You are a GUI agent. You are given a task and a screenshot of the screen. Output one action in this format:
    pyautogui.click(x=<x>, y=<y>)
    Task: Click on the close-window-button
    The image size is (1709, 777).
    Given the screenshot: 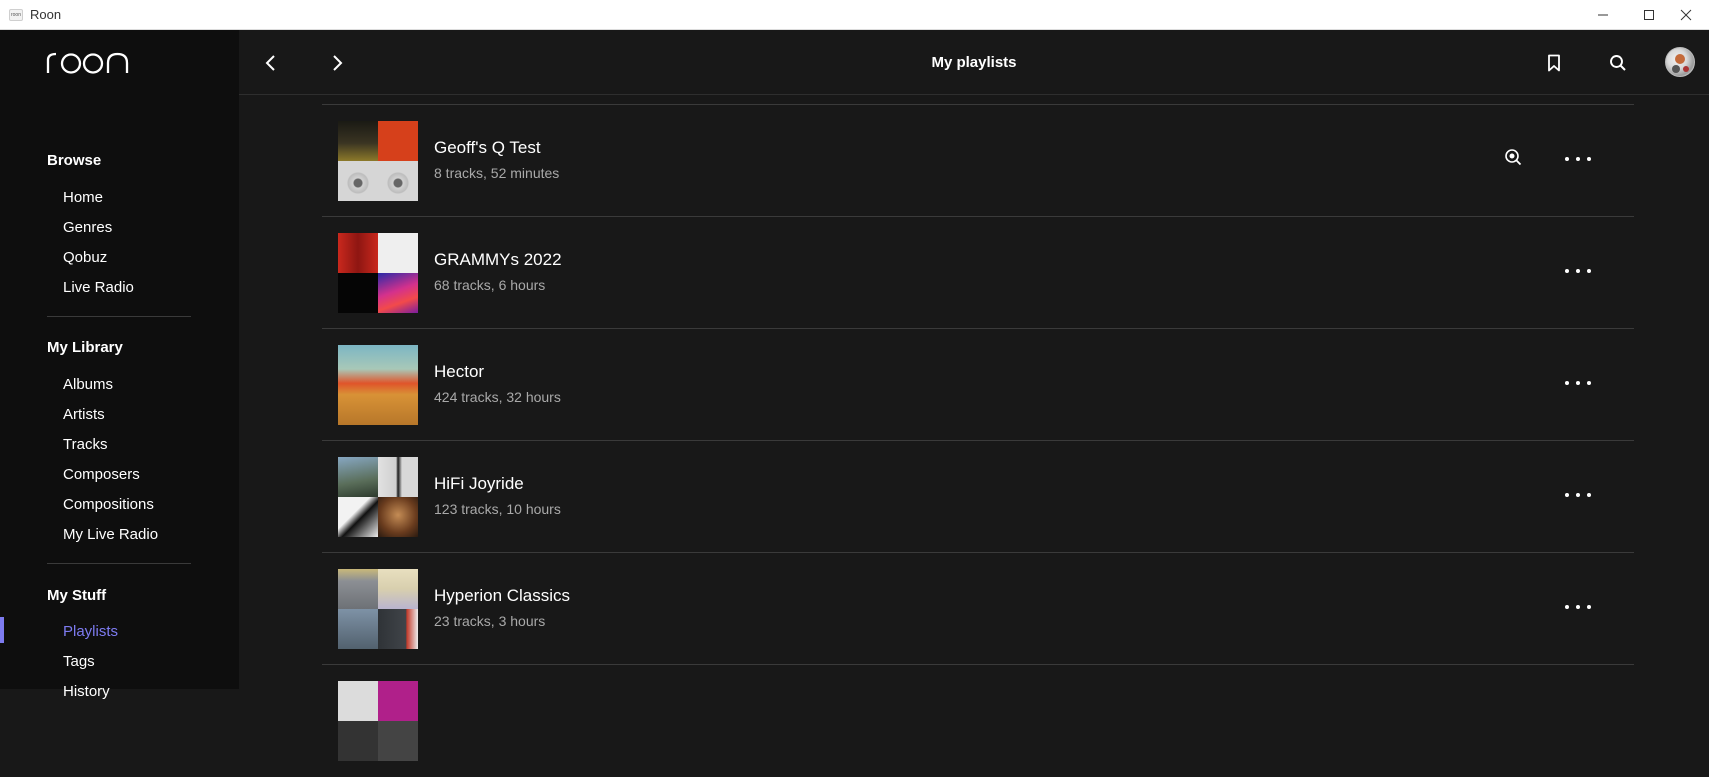 What is the action you would take?
    pyautogui.click(x=1686, y=15)
    